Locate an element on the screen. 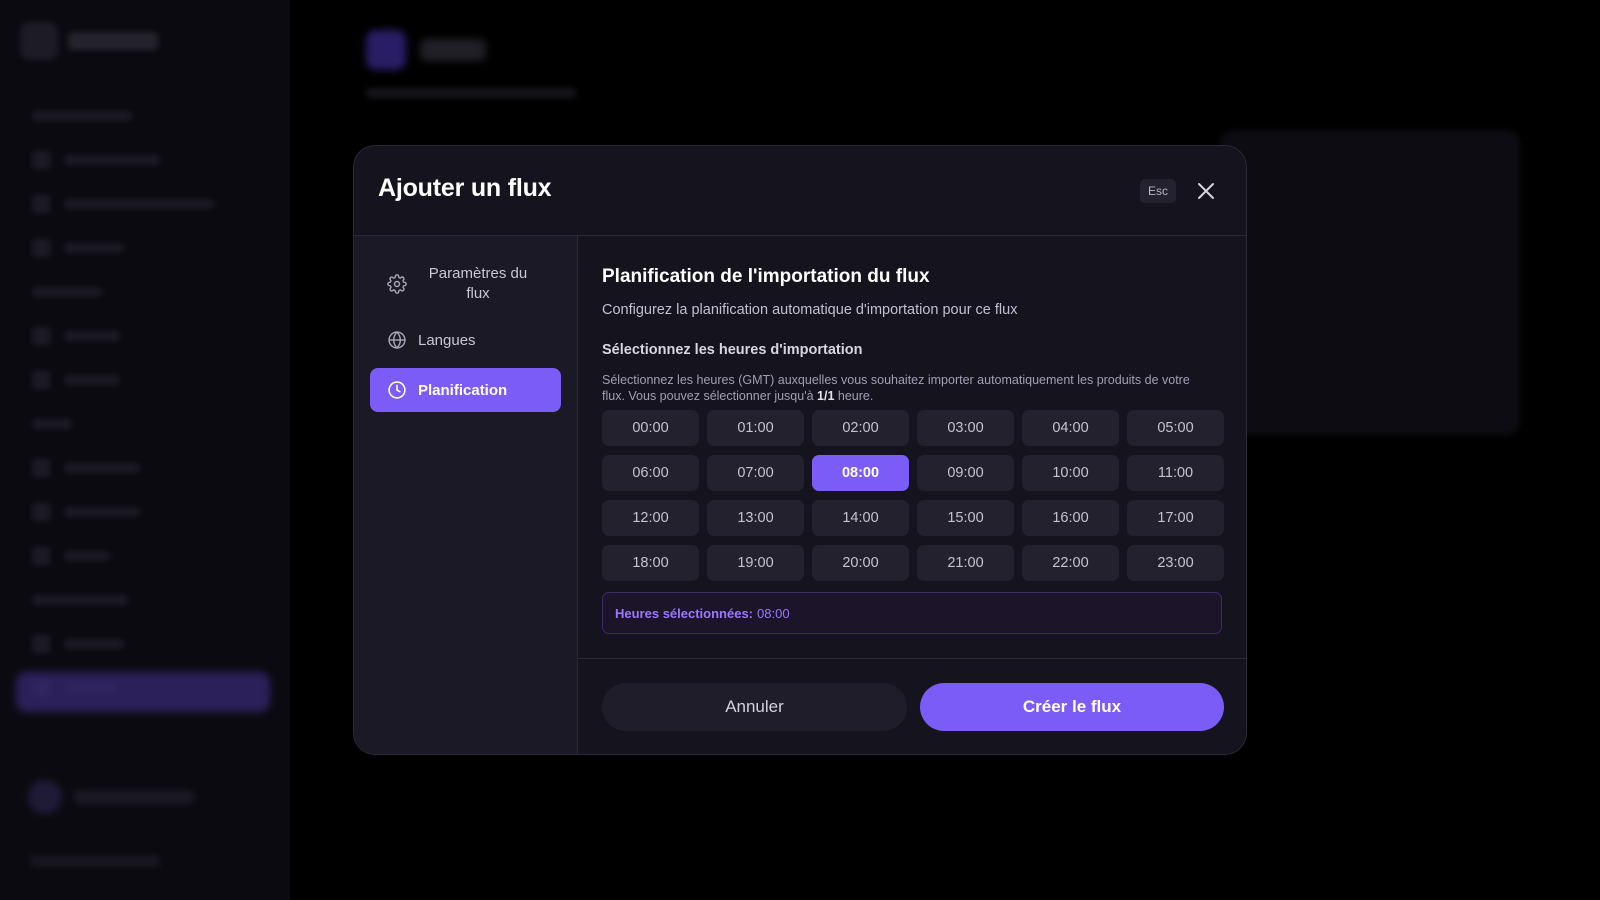 This screenshot has width=1600, height=900. nav-item-languages: Langues is located at coordinates (465, 340).